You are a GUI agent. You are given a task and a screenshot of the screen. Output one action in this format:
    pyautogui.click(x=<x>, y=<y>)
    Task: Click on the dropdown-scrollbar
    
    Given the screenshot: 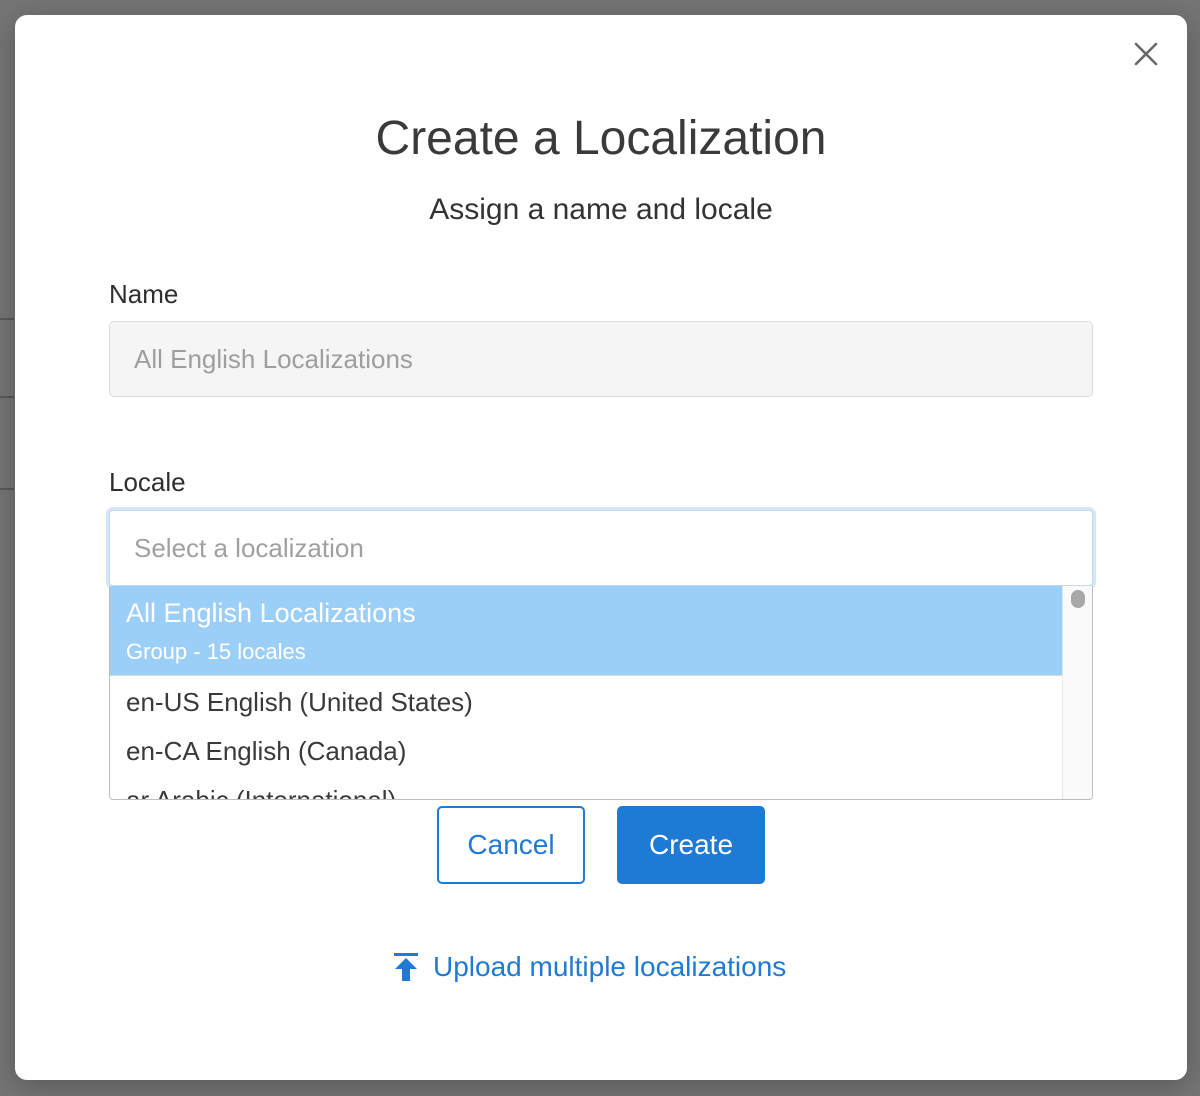 What is the action you would take?
    pyautogui.click(x=1077, y=692)
    